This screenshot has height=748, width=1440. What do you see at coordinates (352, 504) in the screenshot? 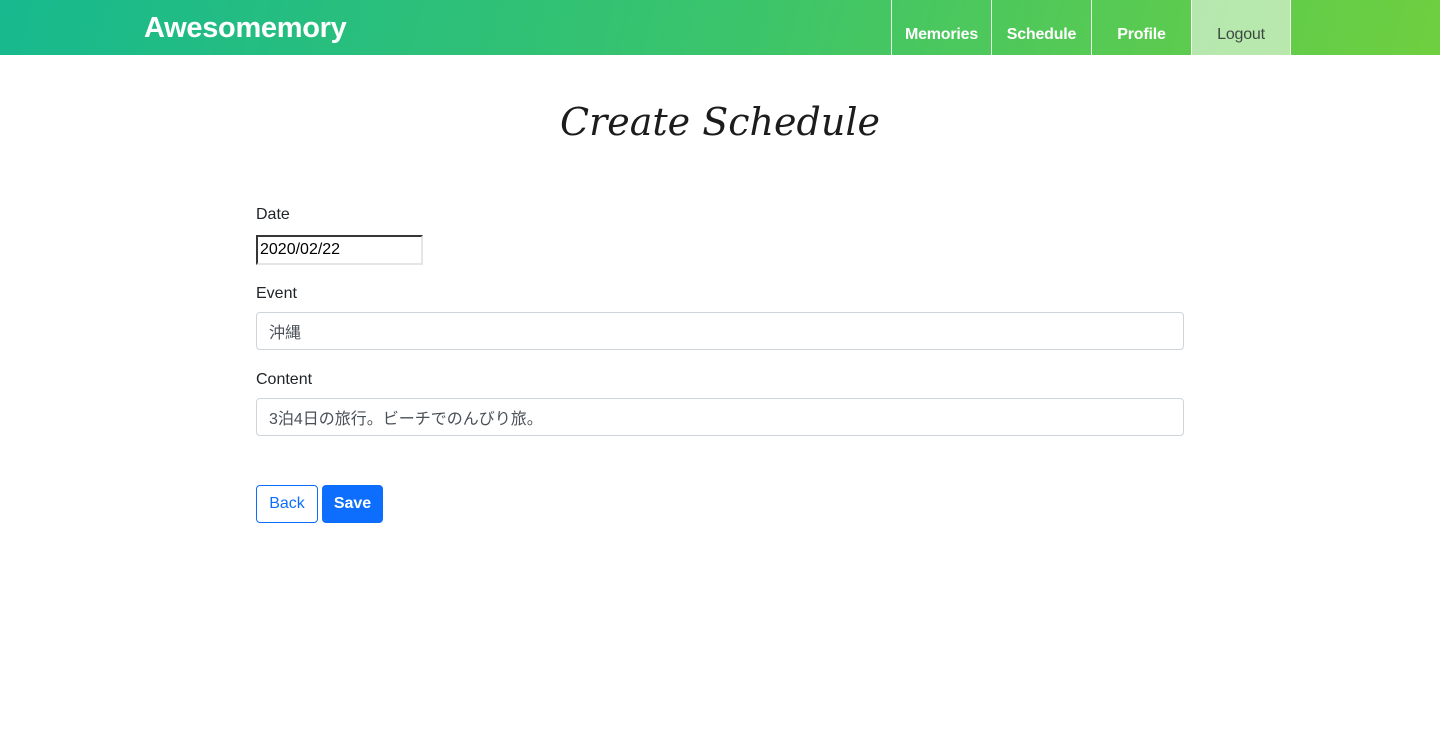
I see `save-button: Save` at bounding box center [352, 504].